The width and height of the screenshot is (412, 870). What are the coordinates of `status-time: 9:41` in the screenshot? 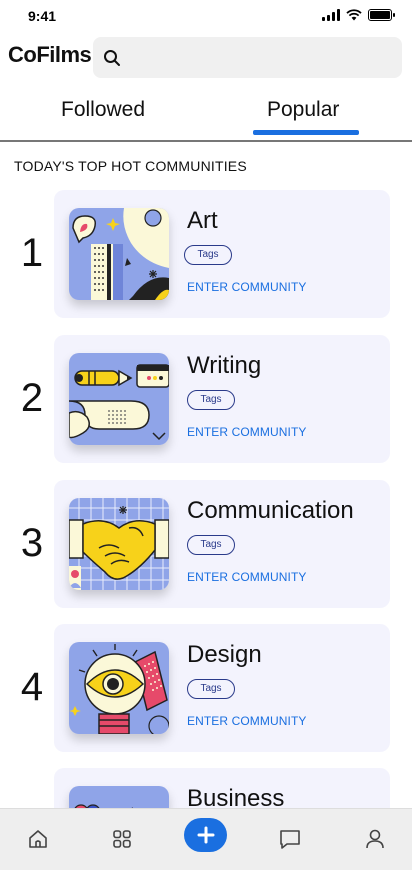 It's located at (42, 16).